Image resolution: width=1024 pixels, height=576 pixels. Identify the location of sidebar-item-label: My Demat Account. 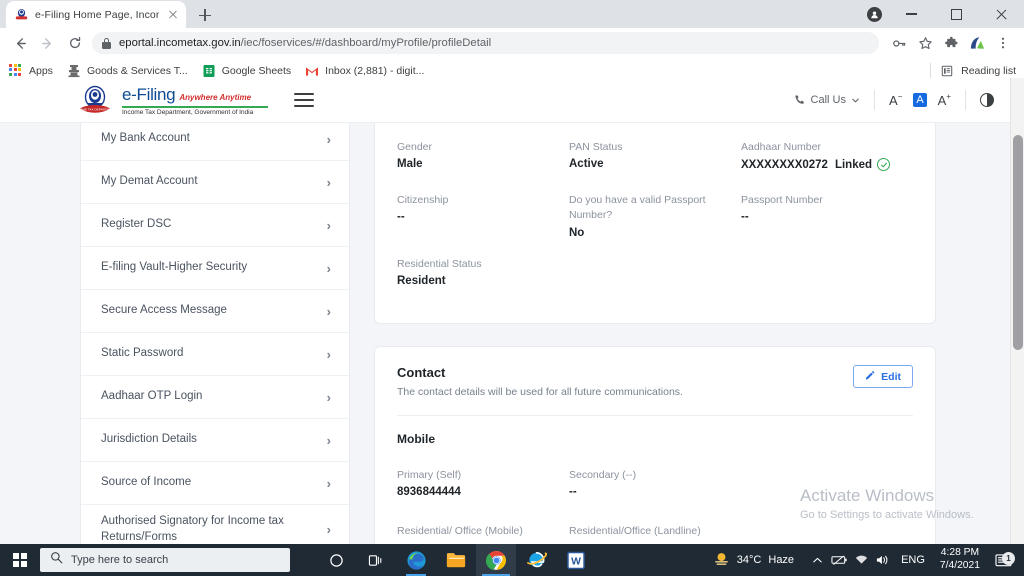
(149, 181).